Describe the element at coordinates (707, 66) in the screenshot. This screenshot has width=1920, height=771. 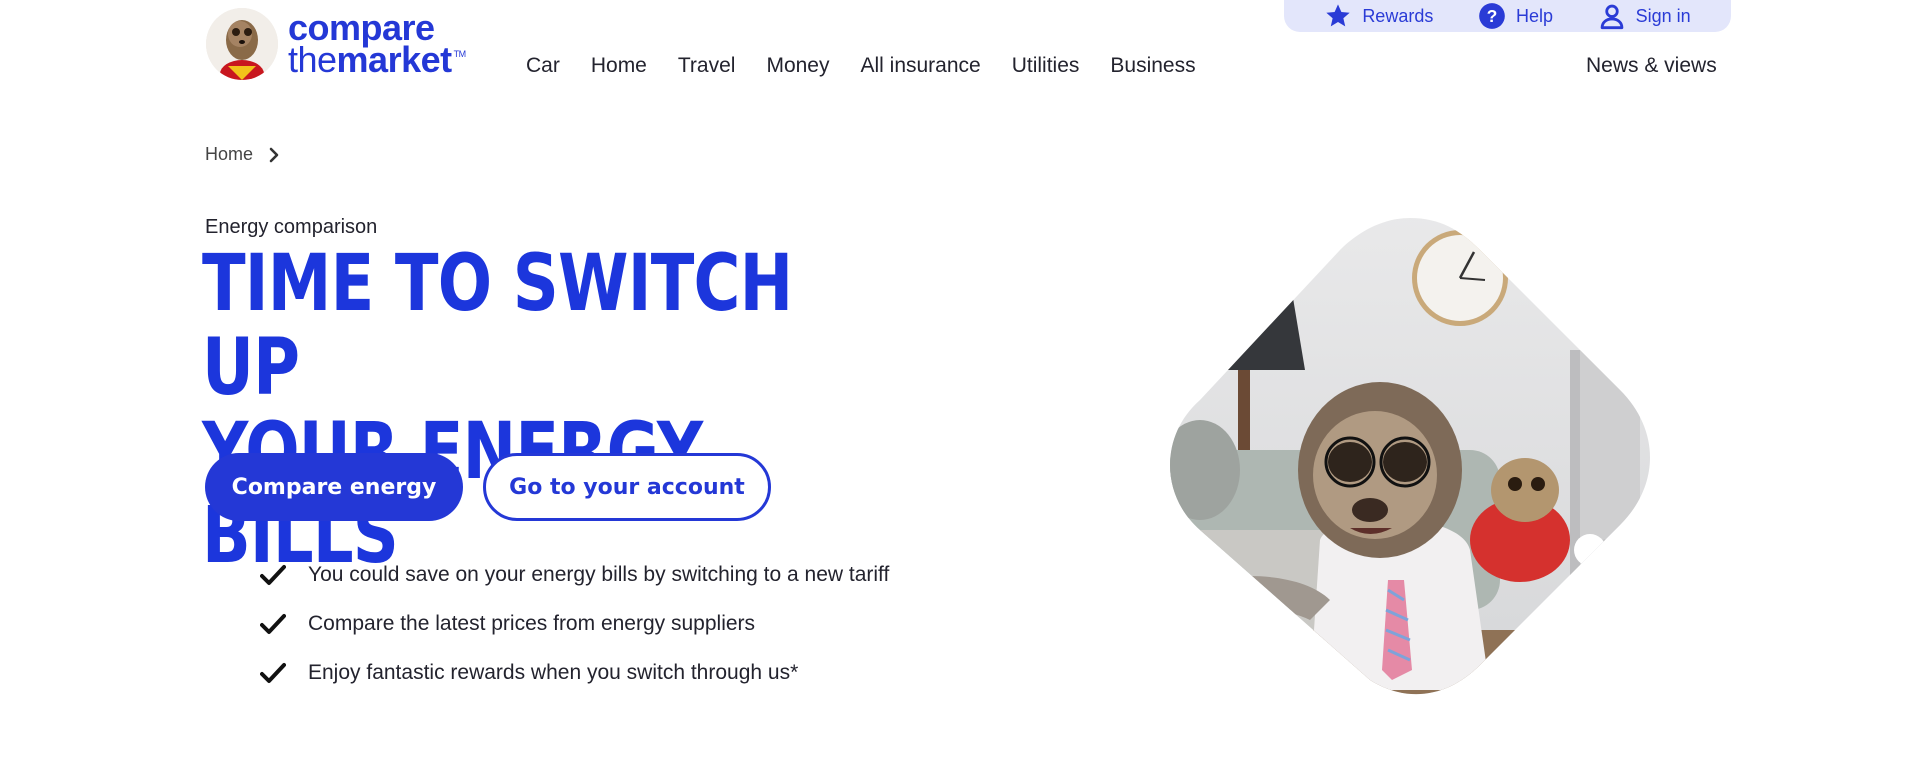
I see `nav-item-travel: Travel` at that location.